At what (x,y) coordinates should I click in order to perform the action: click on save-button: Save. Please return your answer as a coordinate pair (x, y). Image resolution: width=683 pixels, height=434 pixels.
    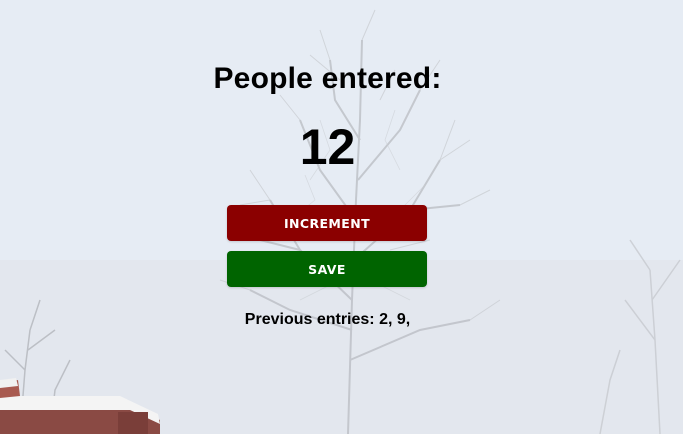
    Looking at the image, I should click on (327, 269).